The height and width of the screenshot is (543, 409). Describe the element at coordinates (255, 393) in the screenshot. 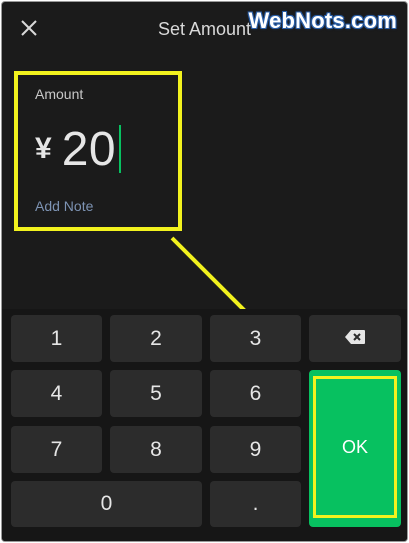

I see `key-6: 6` at that location.